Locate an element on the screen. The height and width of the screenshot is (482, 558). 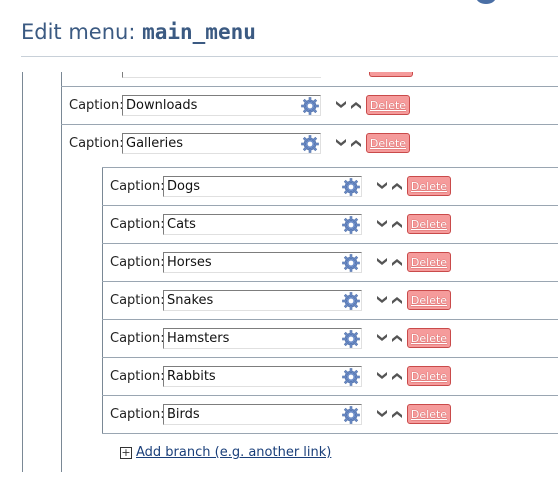
title-divider is located at coordinates (289, 56).